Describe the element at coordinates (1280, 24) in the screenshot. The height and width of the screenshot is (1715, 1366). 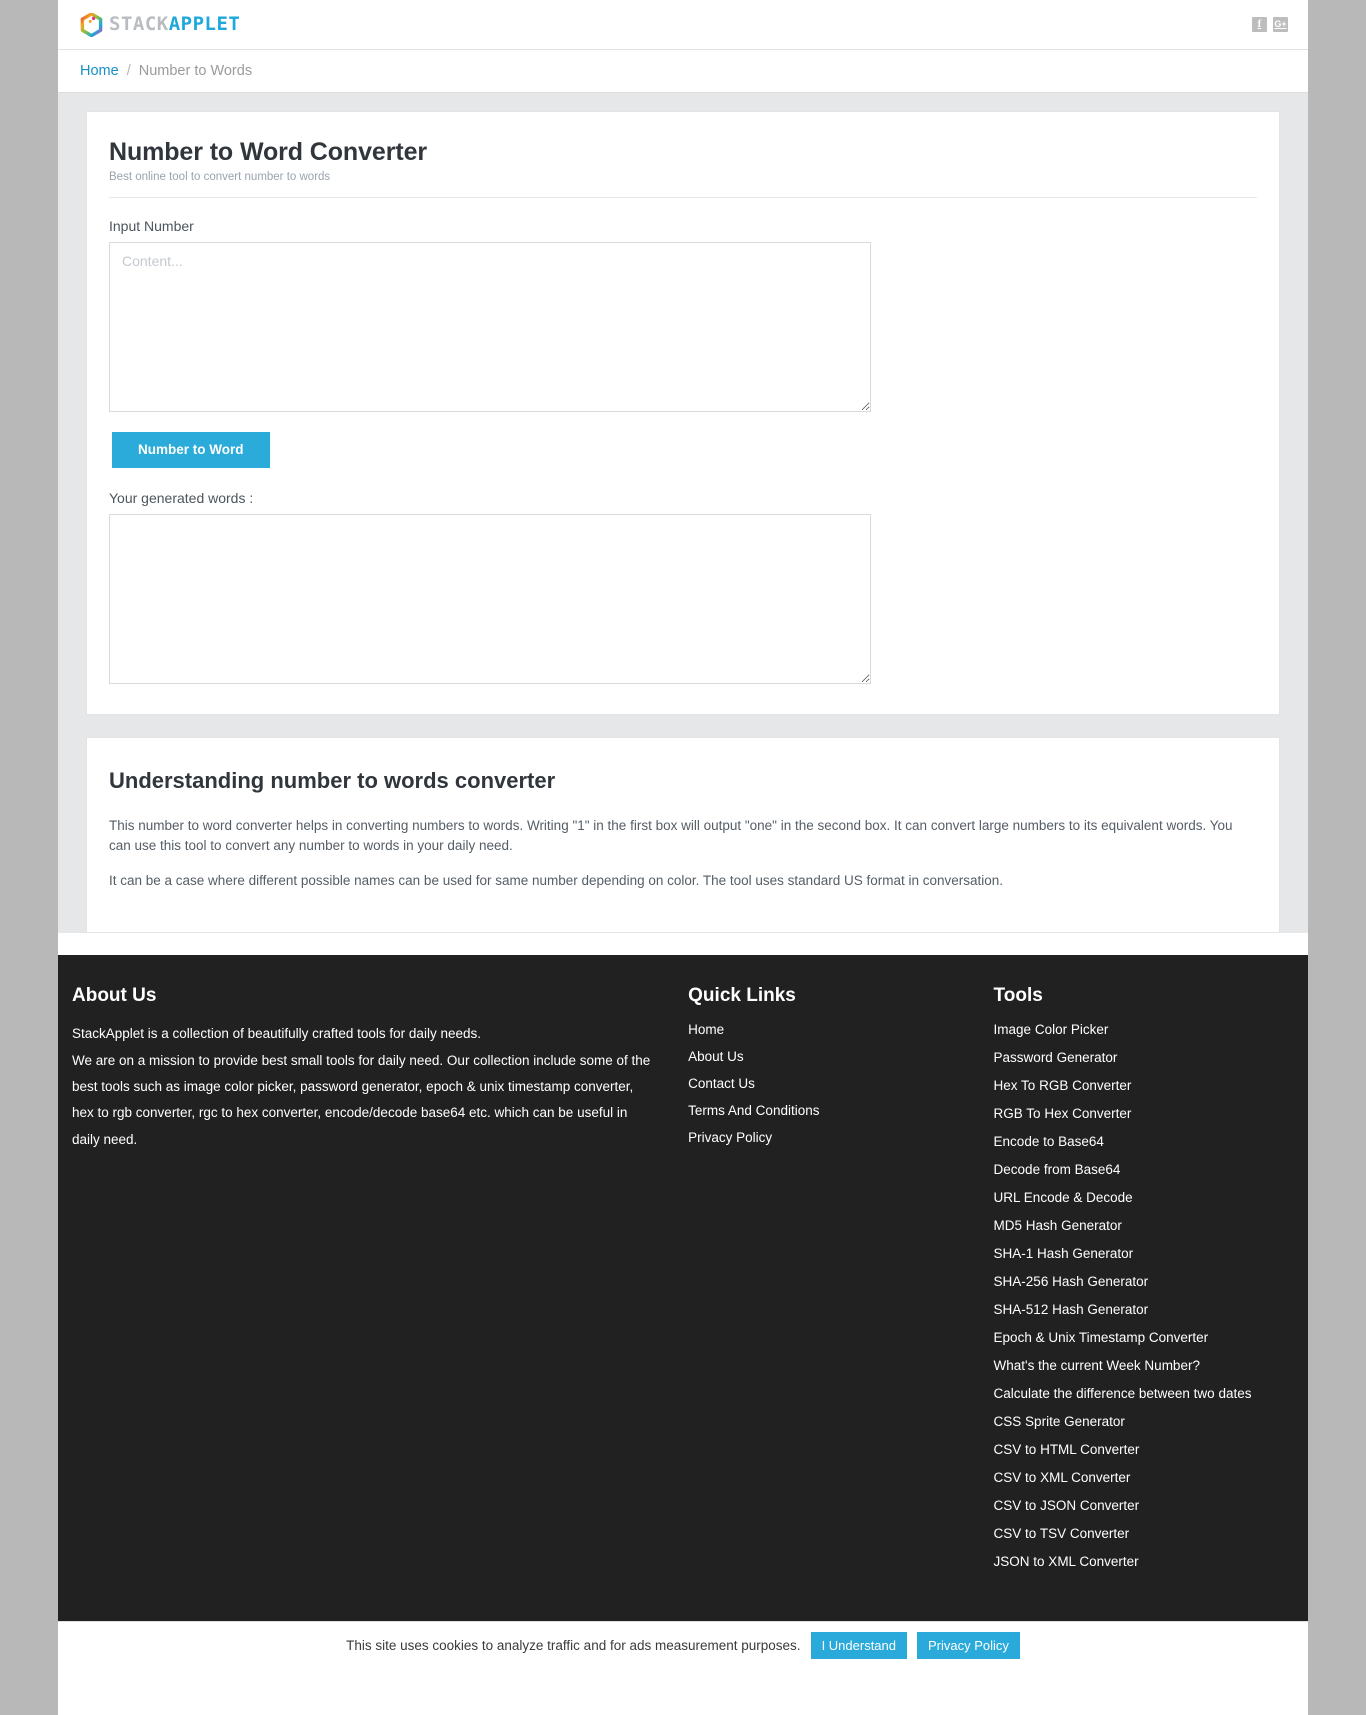
I see `google-plus-icon: G+` at that location.